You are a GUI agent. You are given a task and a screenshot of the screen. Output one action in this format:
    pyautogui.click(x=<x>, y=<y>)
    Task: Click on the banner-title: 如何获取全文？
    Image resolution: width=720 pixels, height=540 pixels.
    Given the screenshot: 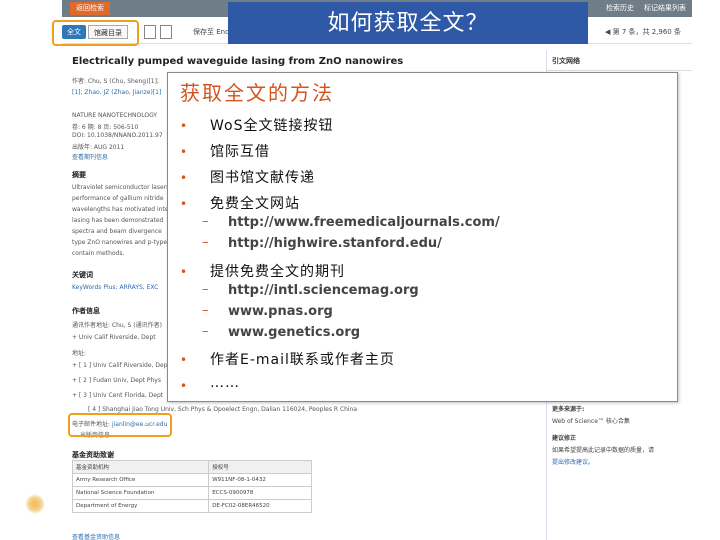 What is the action you would take?
    pyautogui.click(x=408, y=23)
    